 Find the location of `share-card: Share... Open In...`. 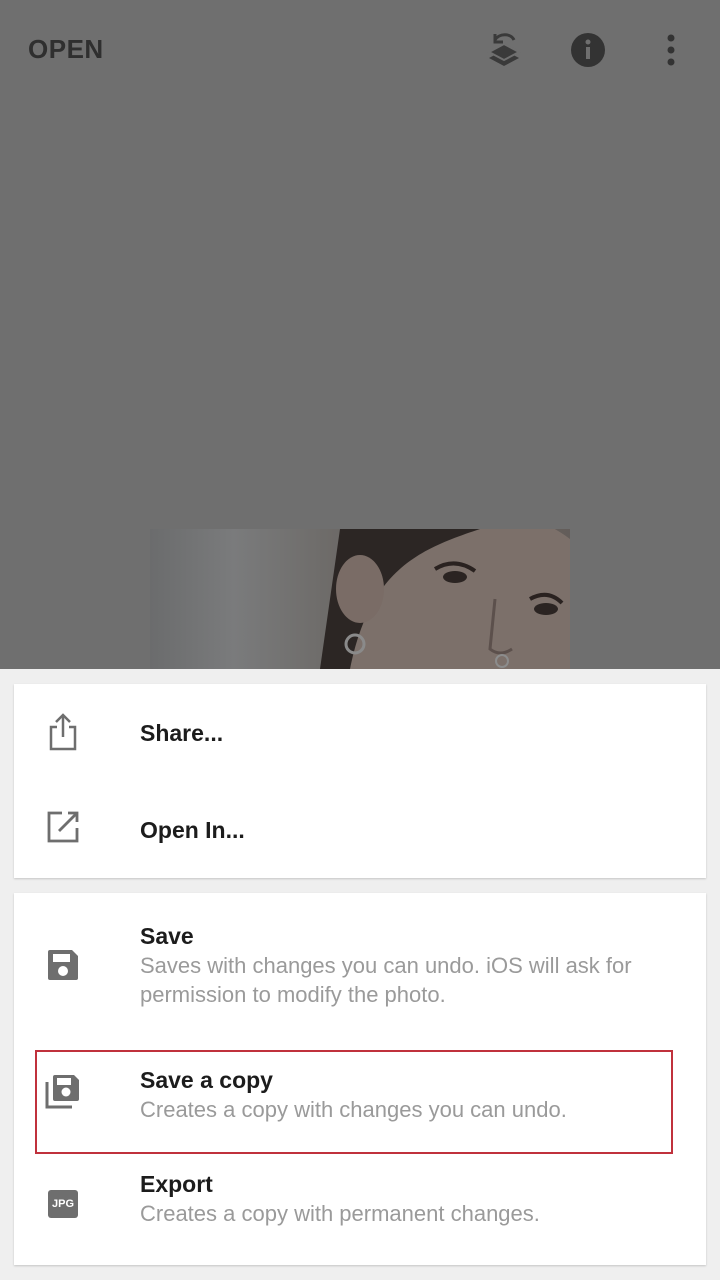

share-card: Share... Open In... is located at coordinates (360, 781).